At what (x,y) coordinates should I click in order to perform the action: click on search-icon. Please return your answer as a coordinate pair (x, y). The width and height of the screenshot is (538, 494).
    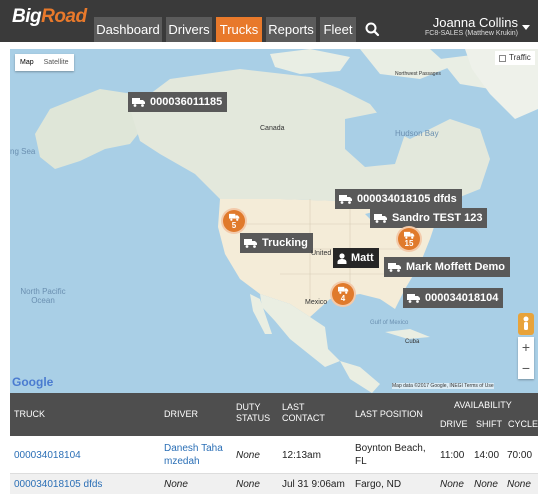
    Looking at the image, I should click on (372, 29).